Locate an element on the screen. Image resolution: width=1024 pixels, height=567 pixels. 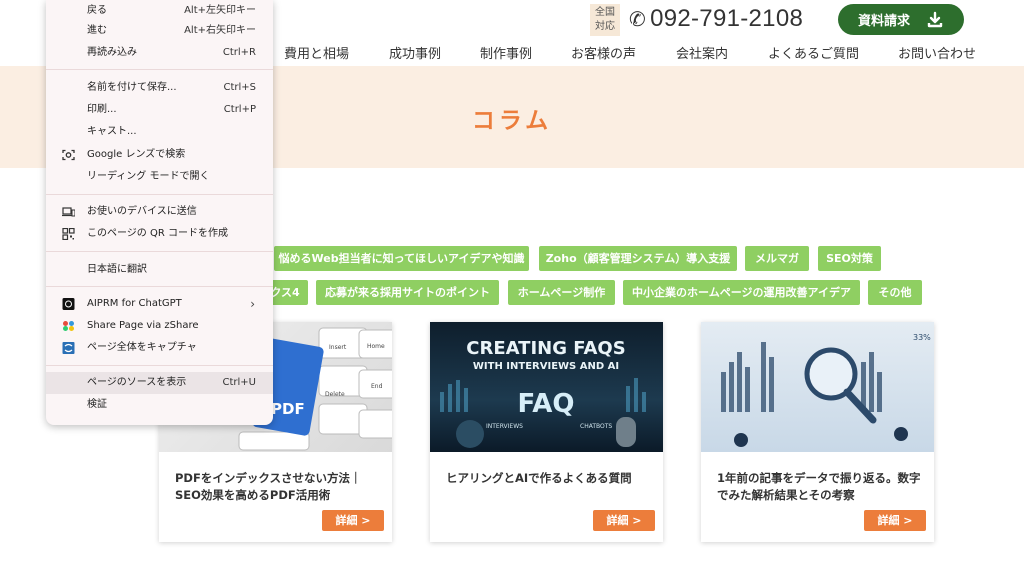
article-thumbnail: 33% is located at coordinates (817, 387).